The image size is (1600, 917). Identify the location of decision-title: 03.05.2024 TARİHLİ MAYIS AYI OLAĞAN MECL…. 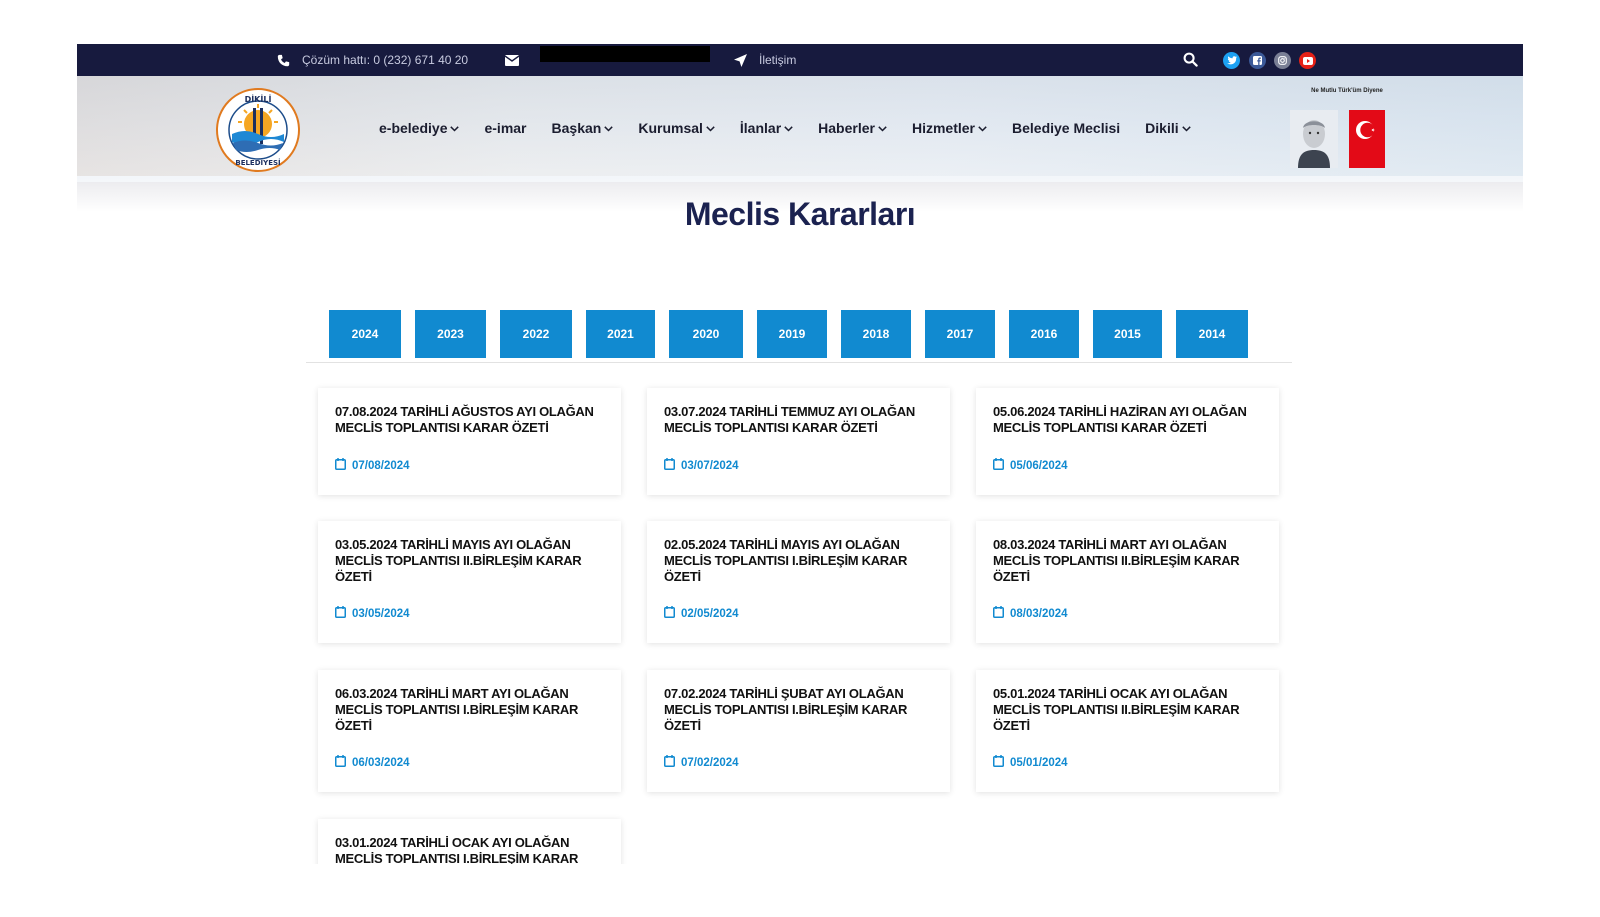
(469, 561).